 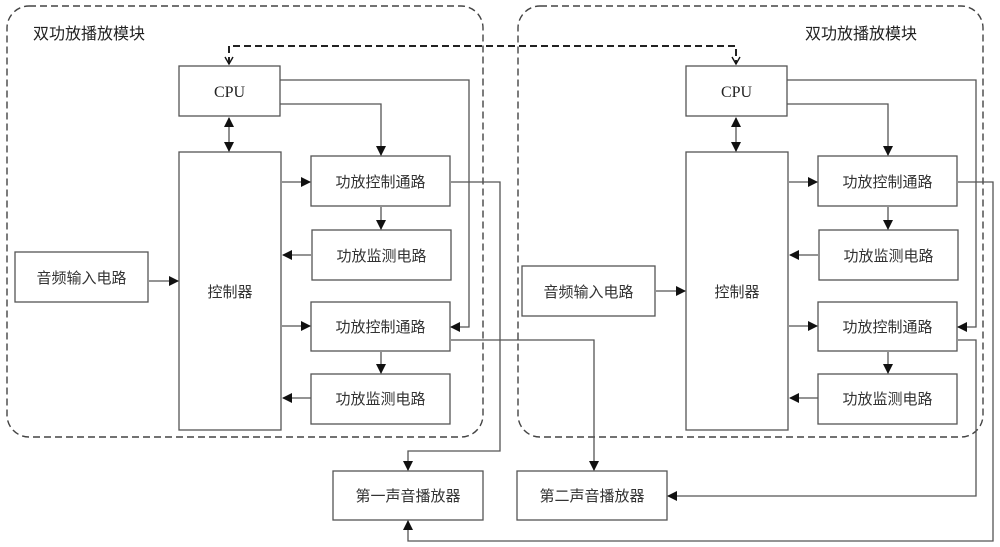 What do you see at coordinates (736, 292) in the screenshot?
I see `module-right-controller-label: 控制器` at bounding box center [736, 292].